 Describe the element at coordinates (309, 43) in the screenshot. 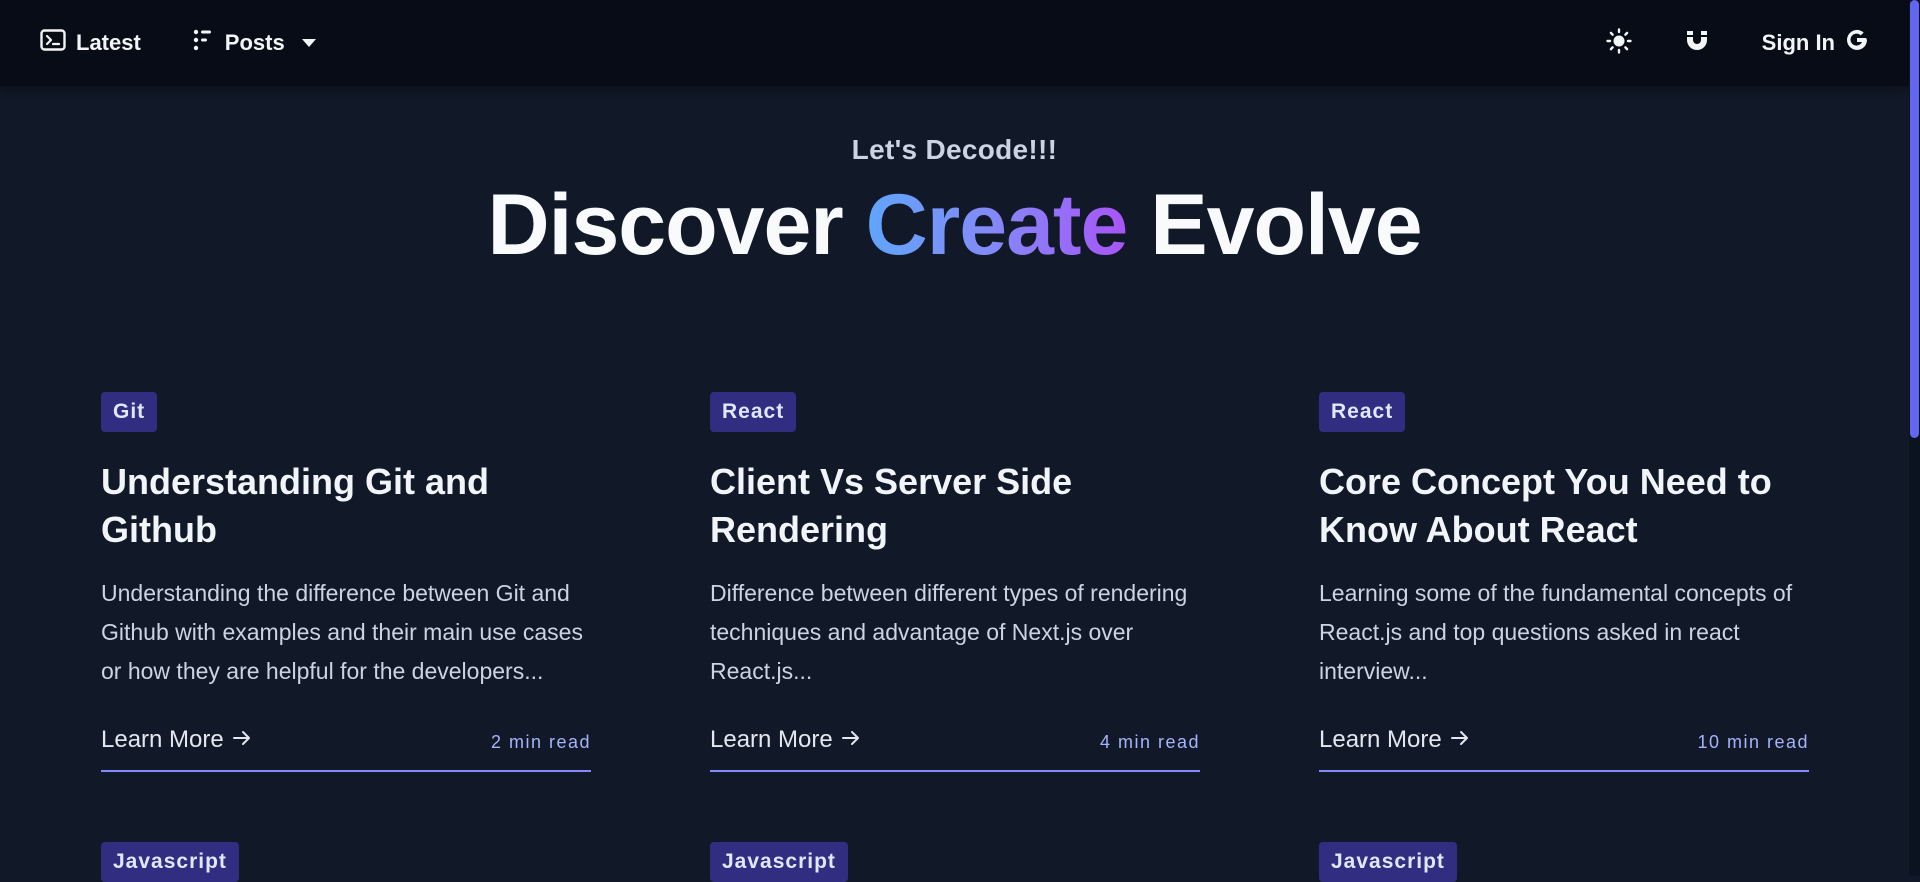

I see `caret-down-icon` at that location.